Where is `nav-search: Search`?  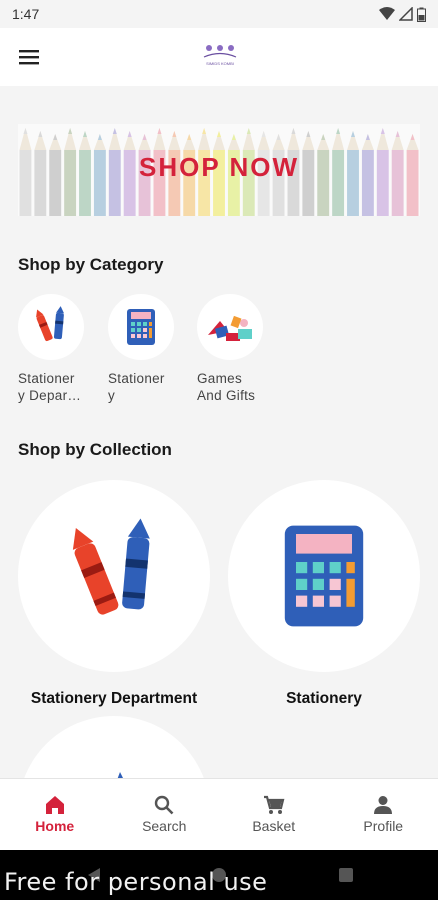 nav-search: Search is located at coordinates (165, 814).